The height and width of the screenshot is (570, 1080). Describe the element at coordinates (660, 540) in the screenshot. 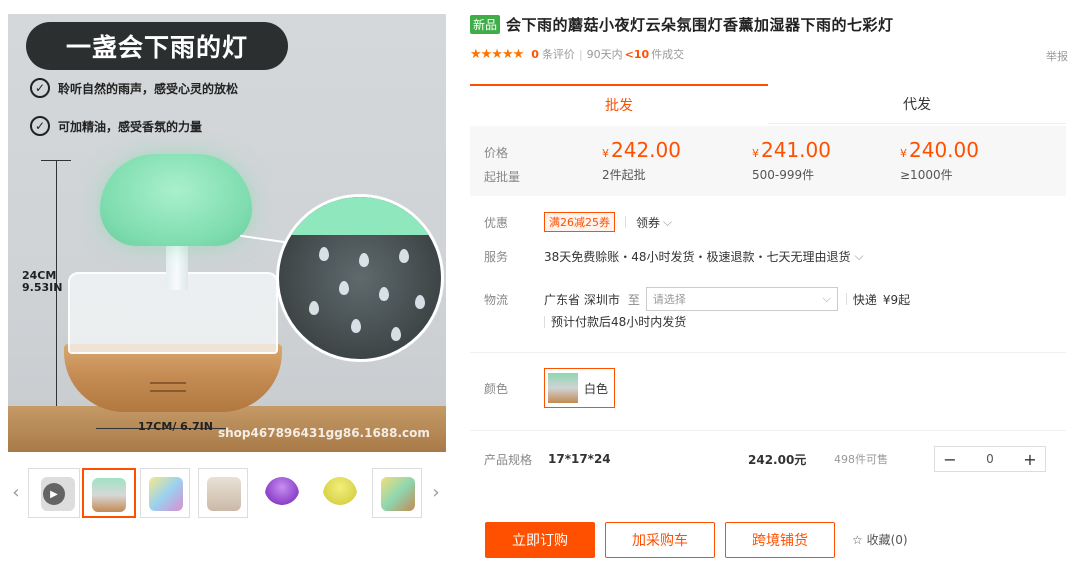

I see `add-to-cart-button: 加采购车` at that location.